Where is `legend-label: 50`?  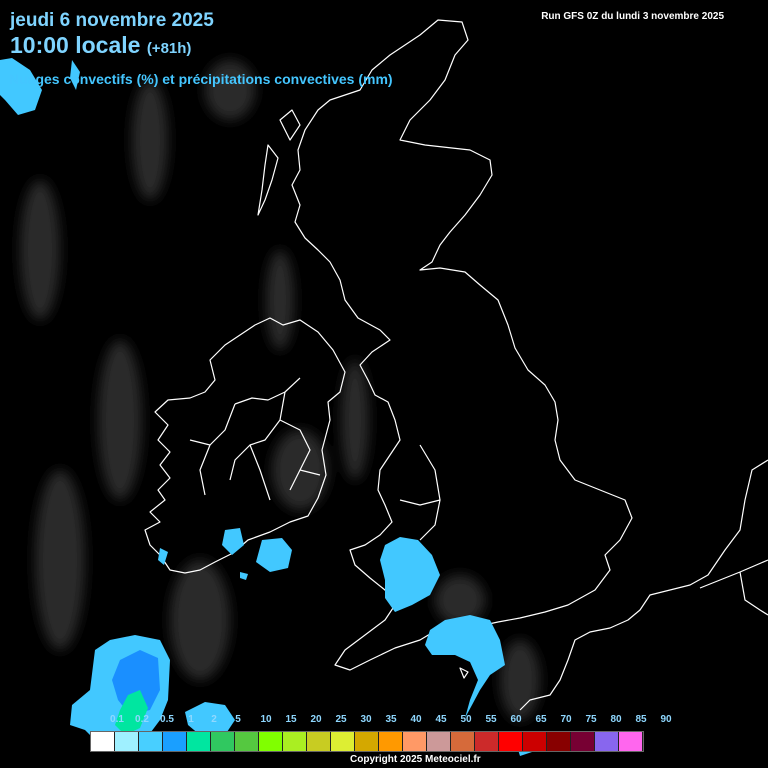 legend-label: 50 is located at coordinates (466, 719).